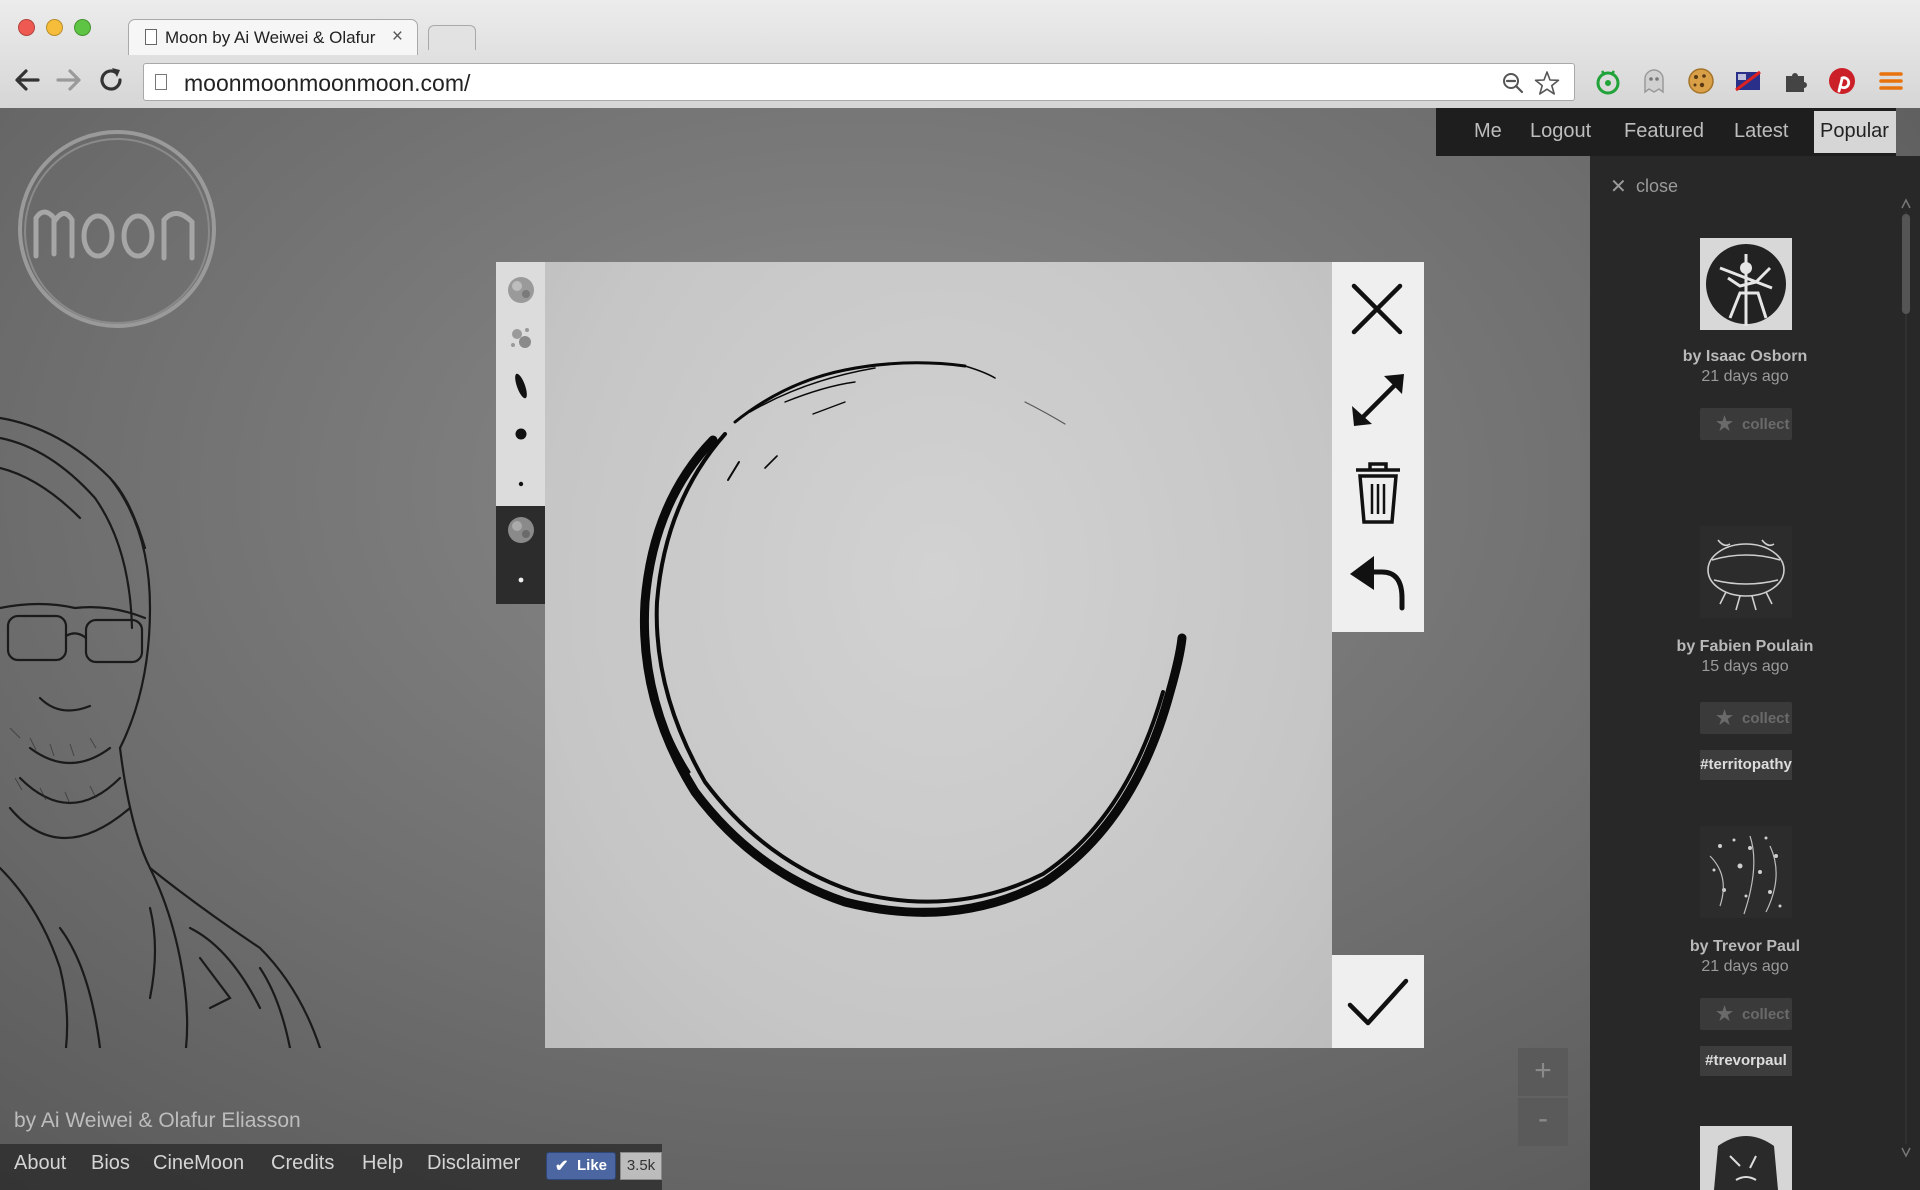 The height and width of the screenshot is (1190, 1920). What do you see at coordinates (520, 434) in the screenshot?
I see `large-dot-brush-icon` at bounding box center [520, 434].